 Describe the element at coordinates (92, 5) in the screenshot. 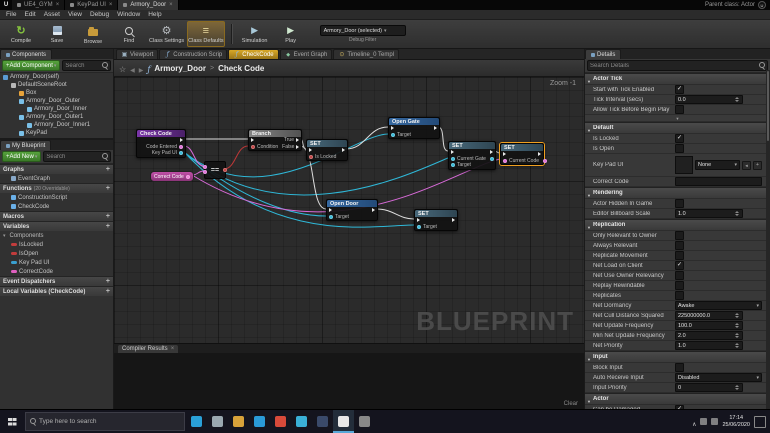

I see `window-tab: KeyPad UI` at that location.